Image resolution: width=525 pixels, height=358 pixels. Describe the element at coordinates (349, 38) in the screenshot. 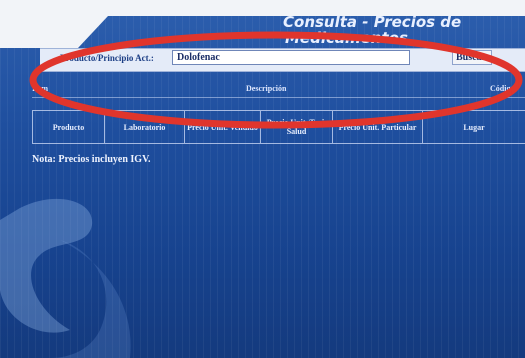

I see `page-title-line2: Medicamentos.` at that location.